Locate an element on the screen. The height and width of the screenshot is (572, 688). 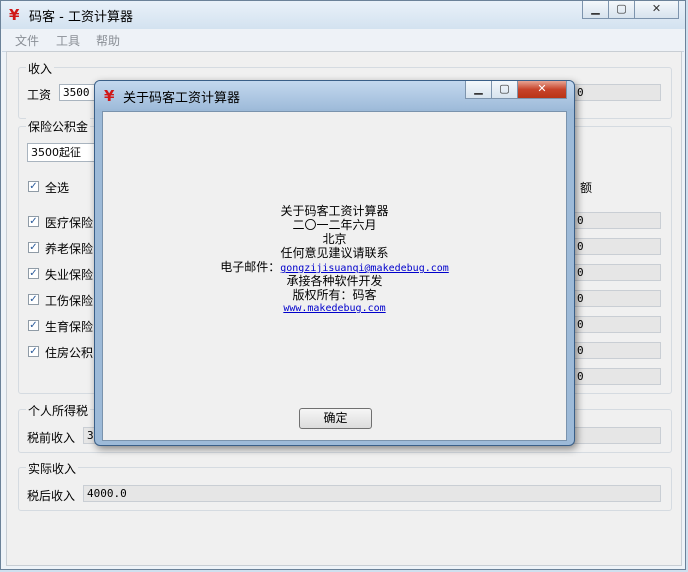
salary-right-field: 0 is located at coordinates (617, 92).